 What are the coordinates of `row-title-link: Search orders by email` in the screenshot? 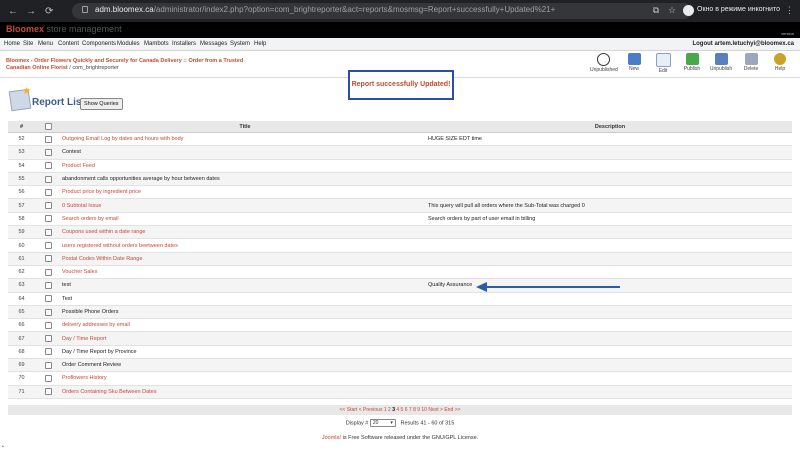 It's located at (90, 219).